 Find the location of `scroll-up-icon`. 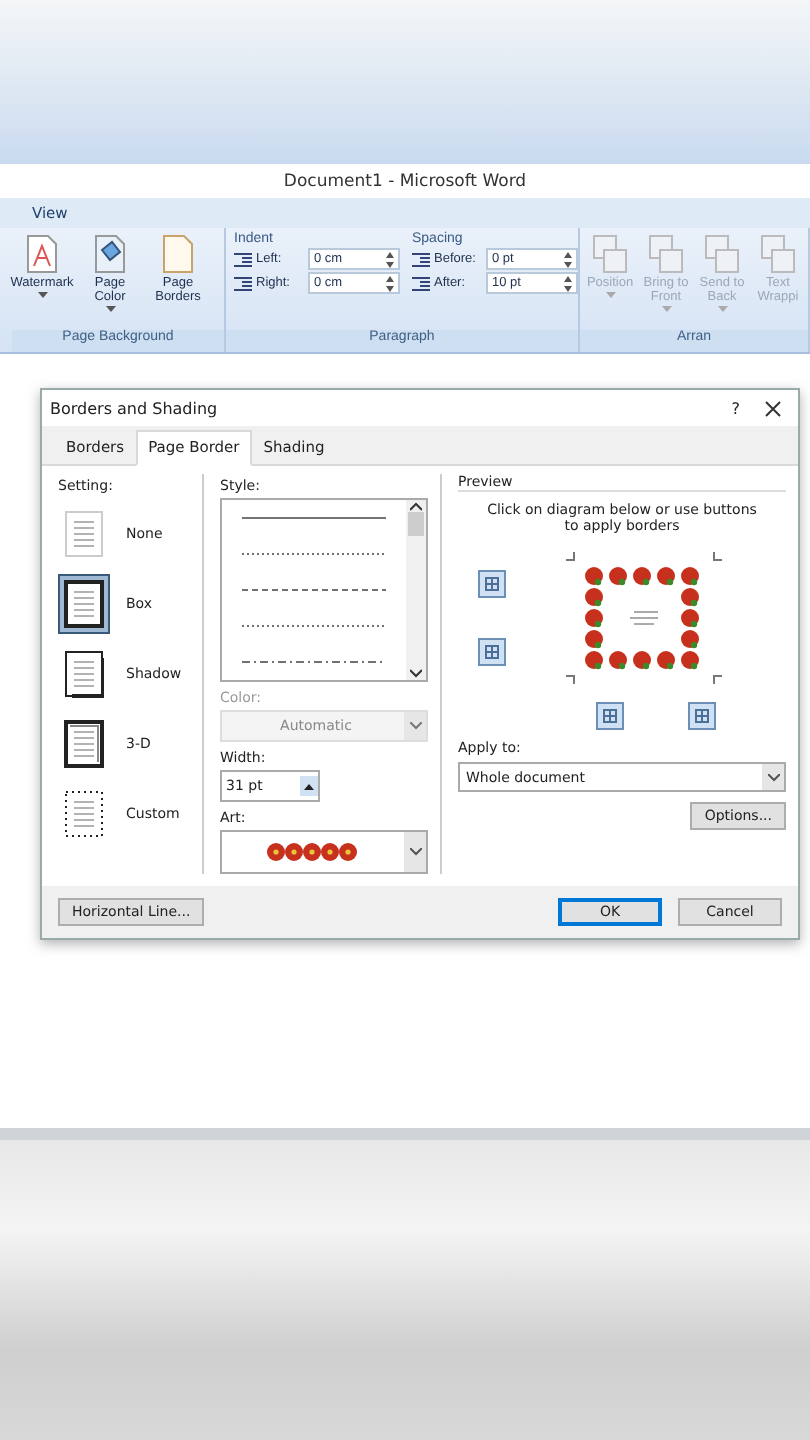

scroll-up-icon is located at coordinates (416, 506).